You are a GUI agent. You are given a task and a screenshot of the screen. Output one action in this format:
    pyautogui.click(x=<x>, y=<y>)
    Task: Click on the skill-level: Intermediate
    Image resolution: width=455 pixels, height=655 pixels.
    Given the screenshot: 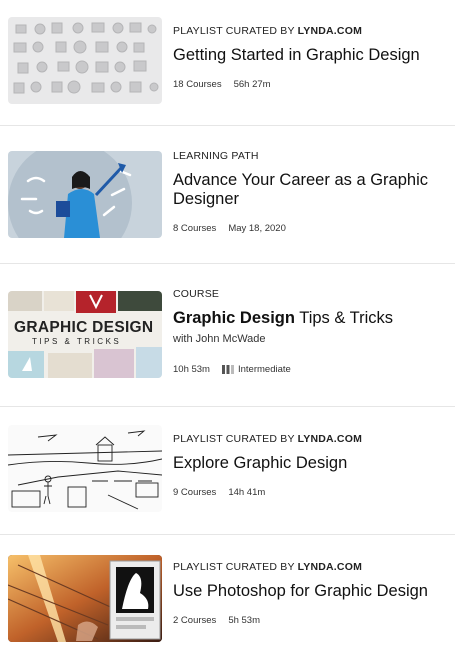 What is the action you would take?
    pyautogui.click(x=256, y=369)
    